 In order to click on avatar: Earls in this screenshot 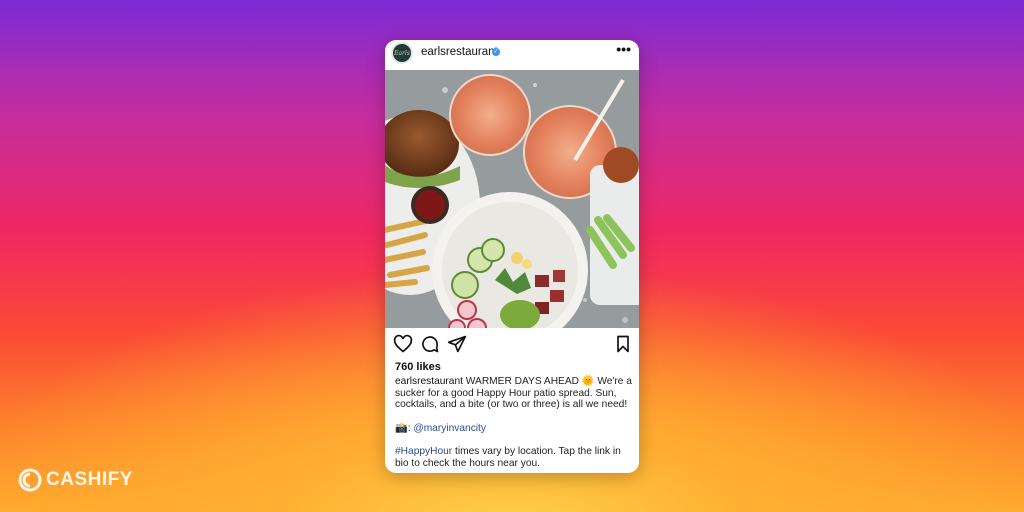, I will do `click(402, 53)`.